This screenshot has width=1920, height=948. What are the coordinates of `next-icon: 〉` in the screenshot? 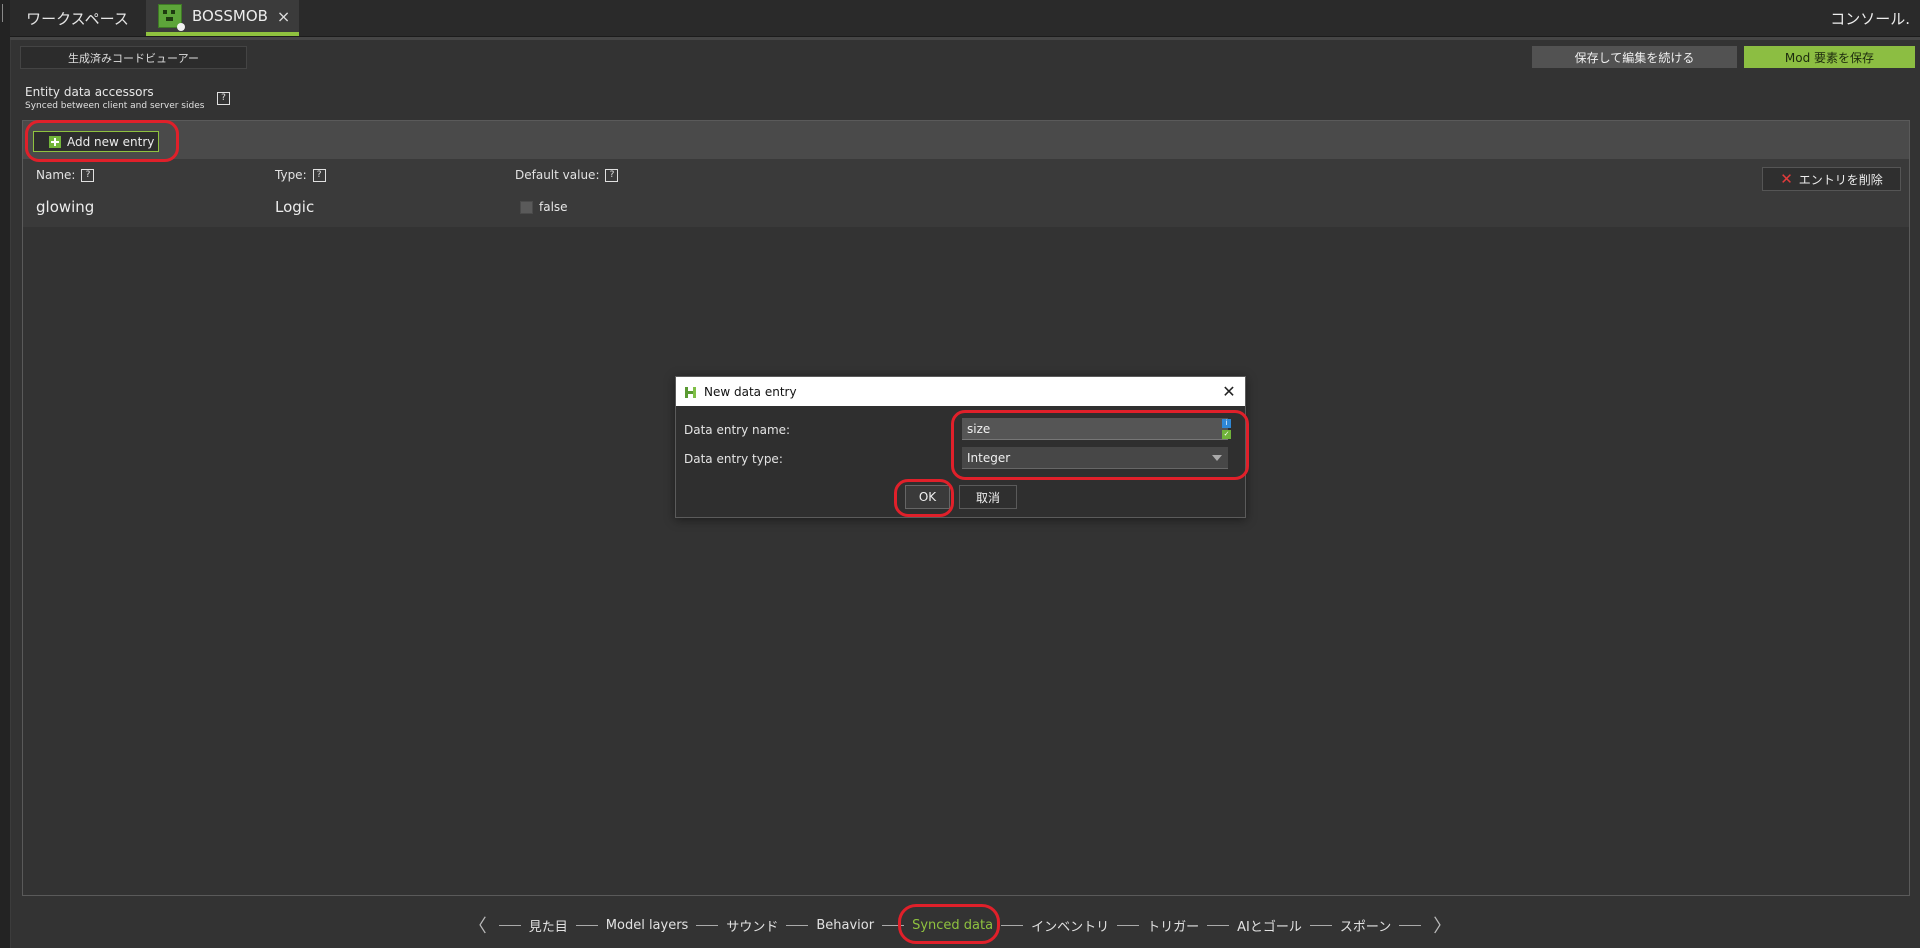 It's located at (1442, 925).